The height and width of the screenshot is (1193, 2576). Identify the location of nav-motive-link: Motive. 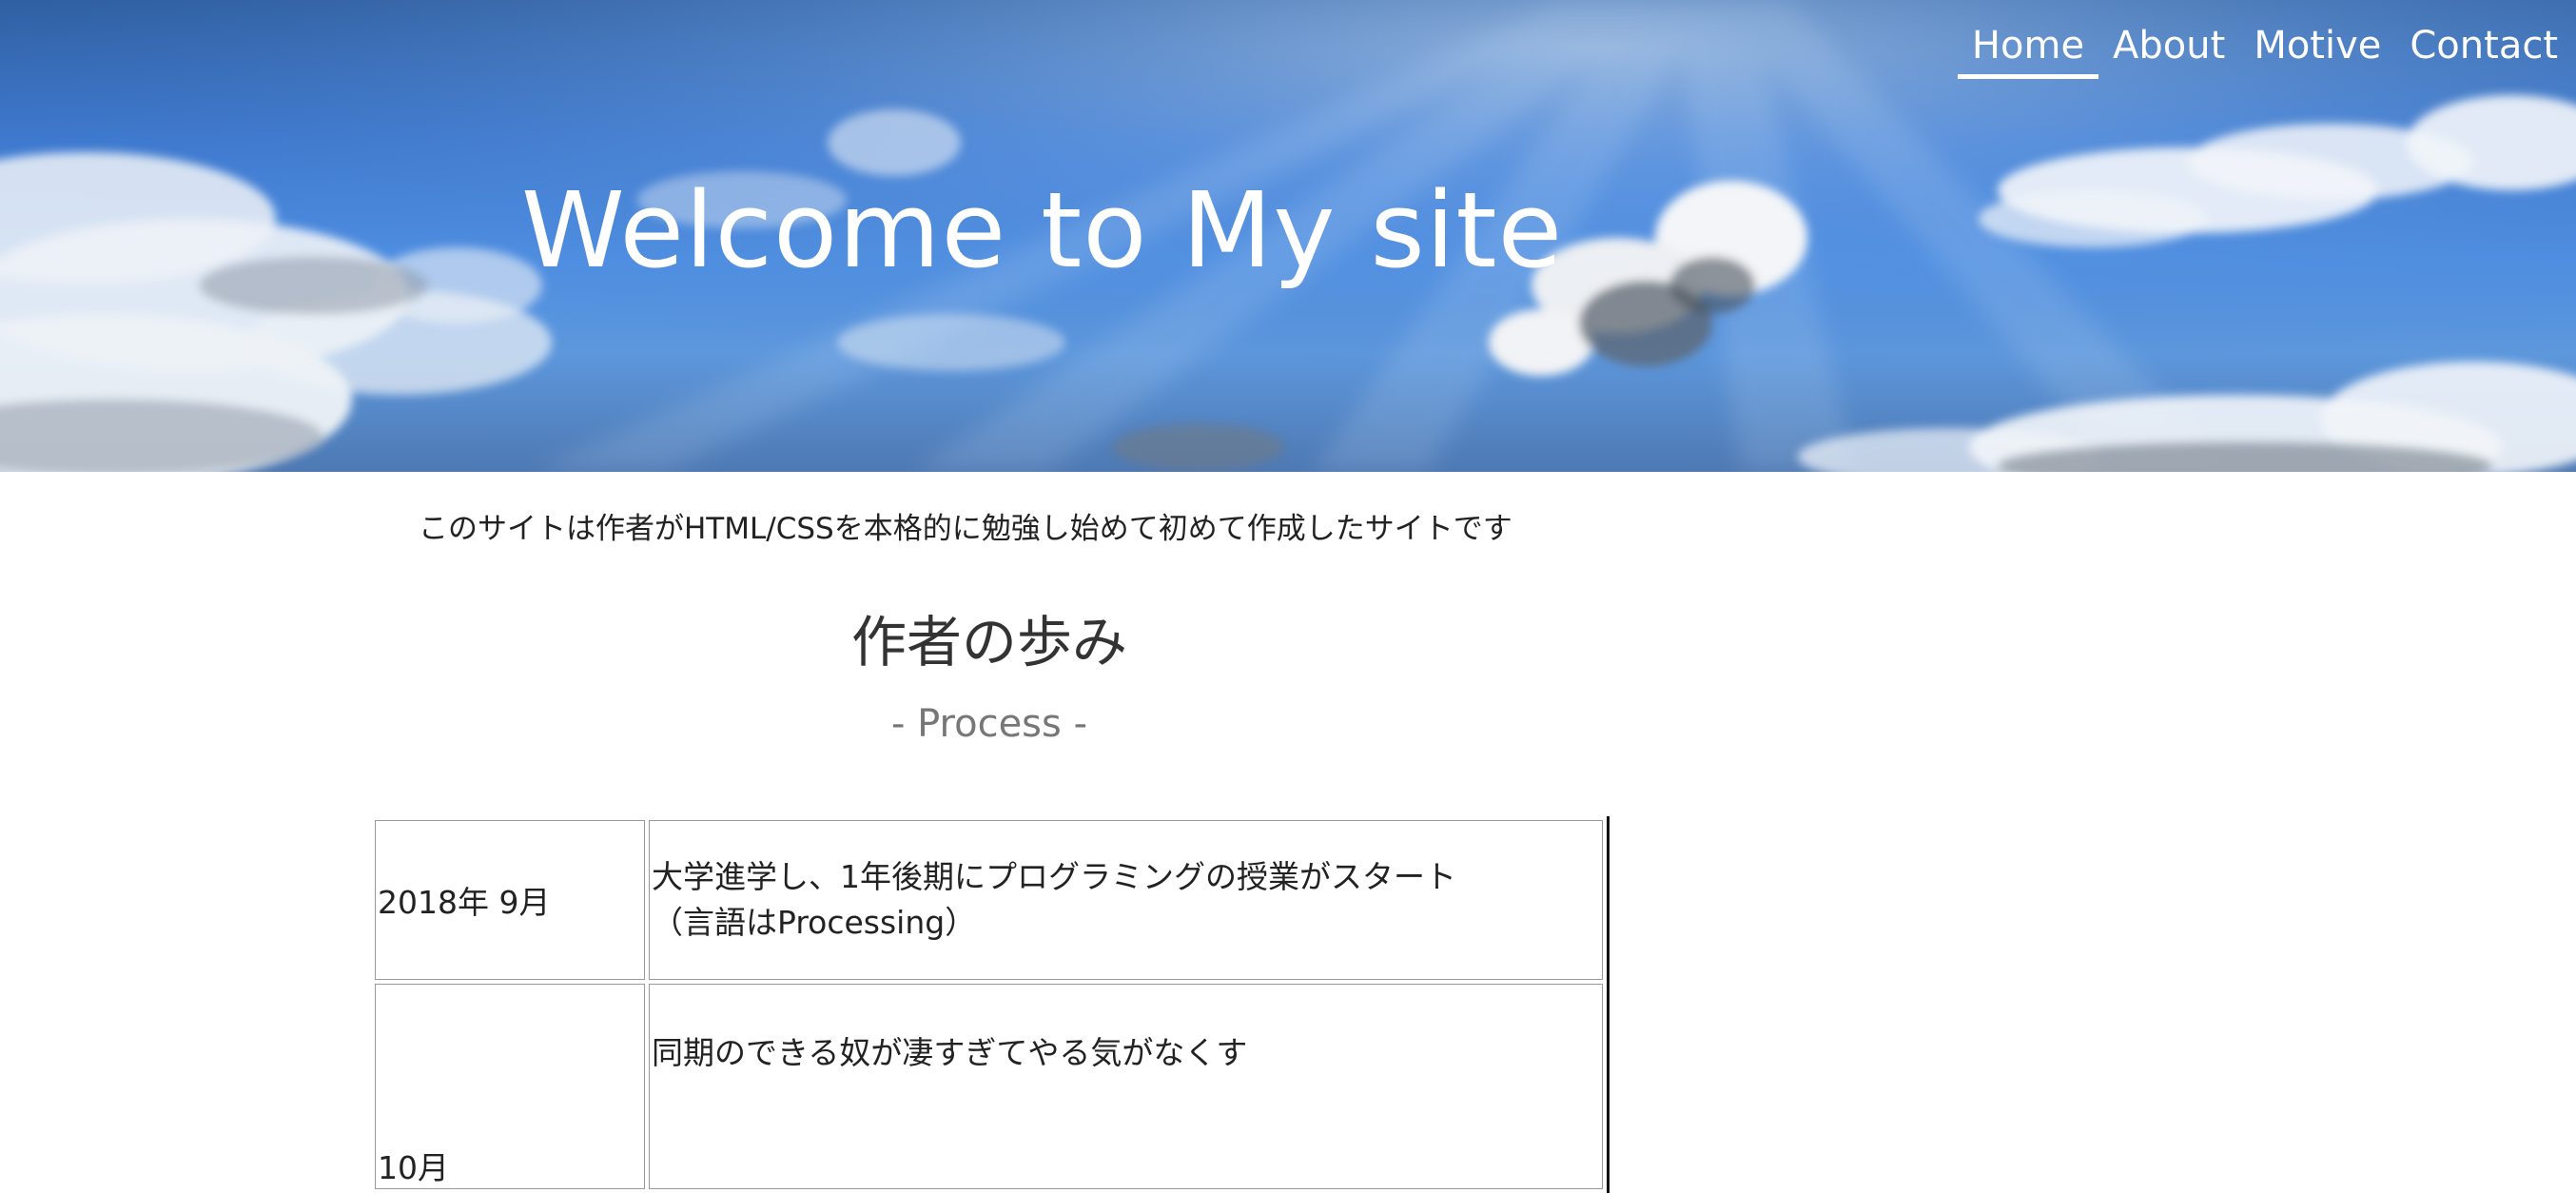
(2317, 48).